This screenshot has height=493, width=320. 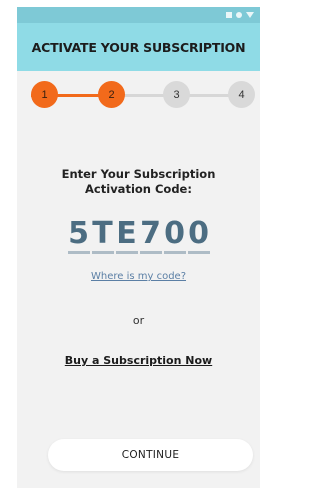 I want to click on activation-prompt: Enter Your Subscription Activation Code:, so click(x=138, y=182).